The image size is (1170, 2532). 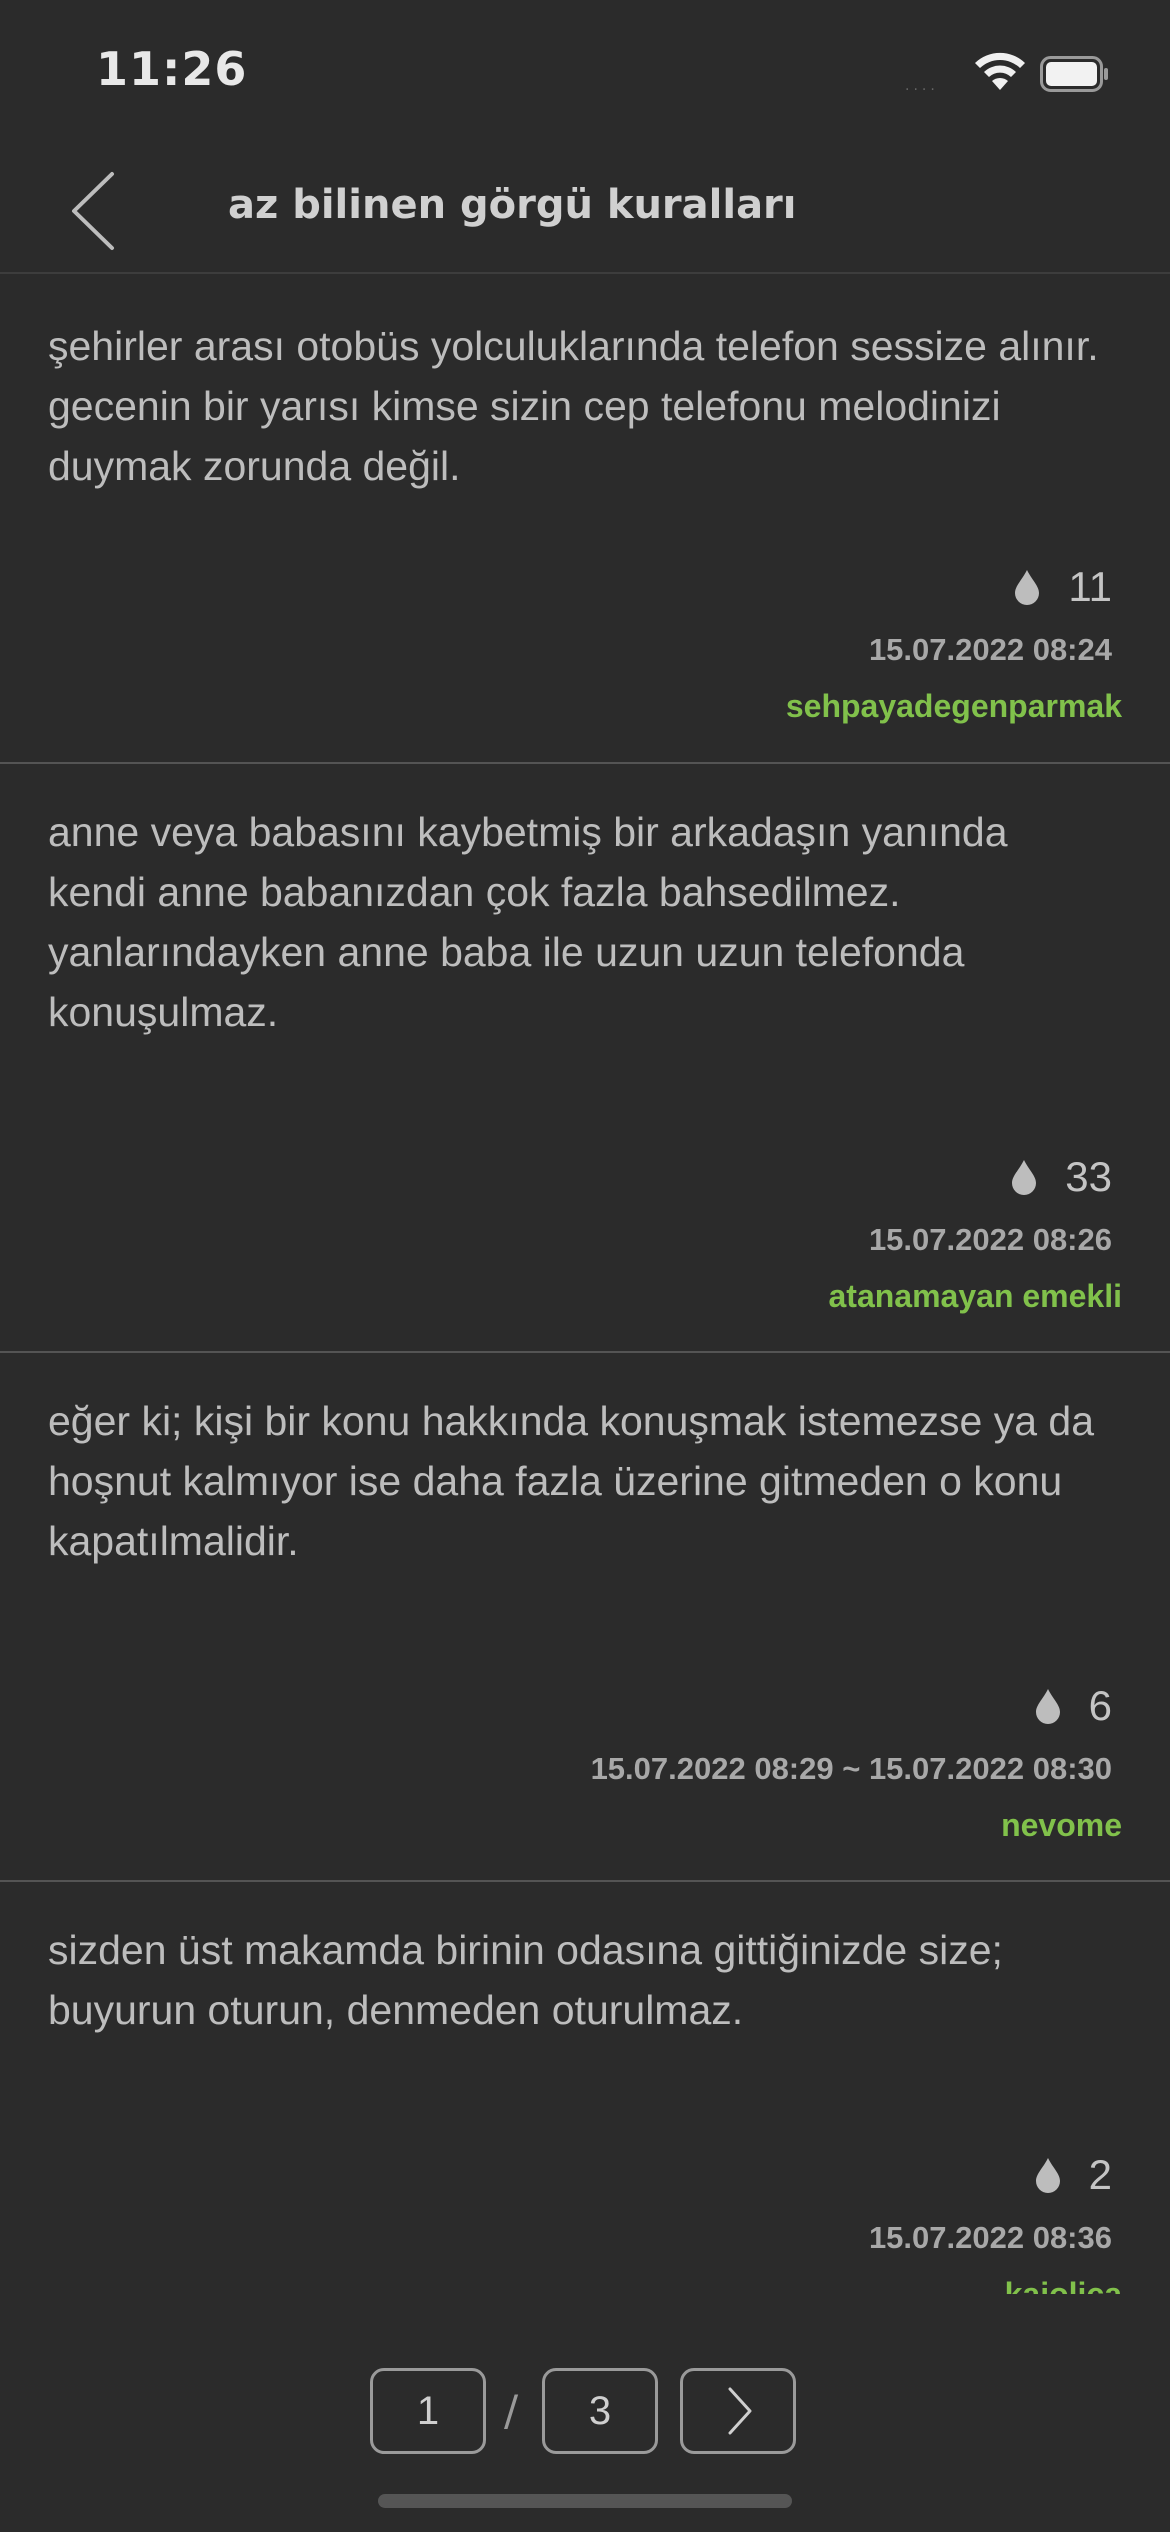 What do you see at coordinates (922, 90) in the screenshot?
I see `cellular-signal-icon: ····` at bounding box center [922, 90].